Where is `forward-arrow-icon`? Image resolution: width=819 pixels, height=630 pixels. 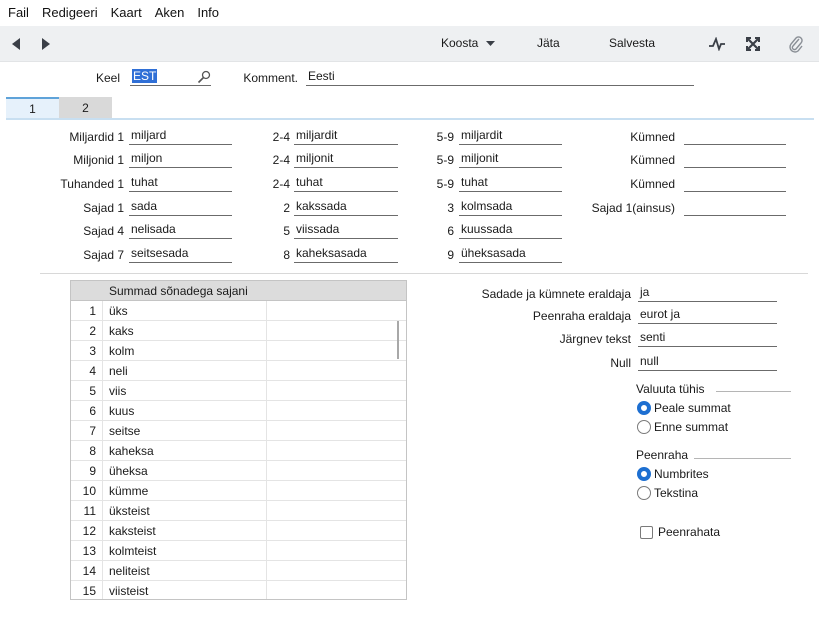
forward-arrow-icon is located at coordinates (46, 44).